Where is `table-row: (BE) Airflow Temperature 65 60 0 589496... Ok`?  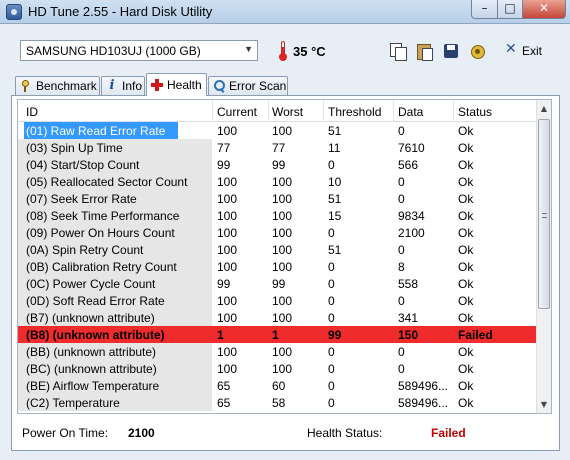
table-row: (BE) Airflow Temperature 65 60 0 589496... Ok is located at coordinates (278, 385).